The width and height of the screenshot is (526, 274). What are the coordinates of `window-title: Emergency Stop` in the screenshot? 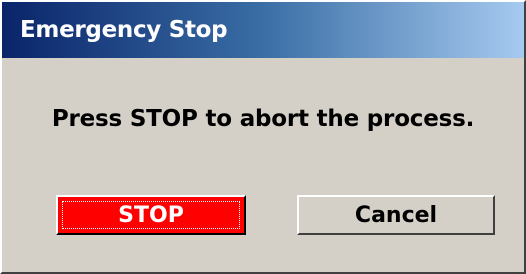 It's located at (124, 30).